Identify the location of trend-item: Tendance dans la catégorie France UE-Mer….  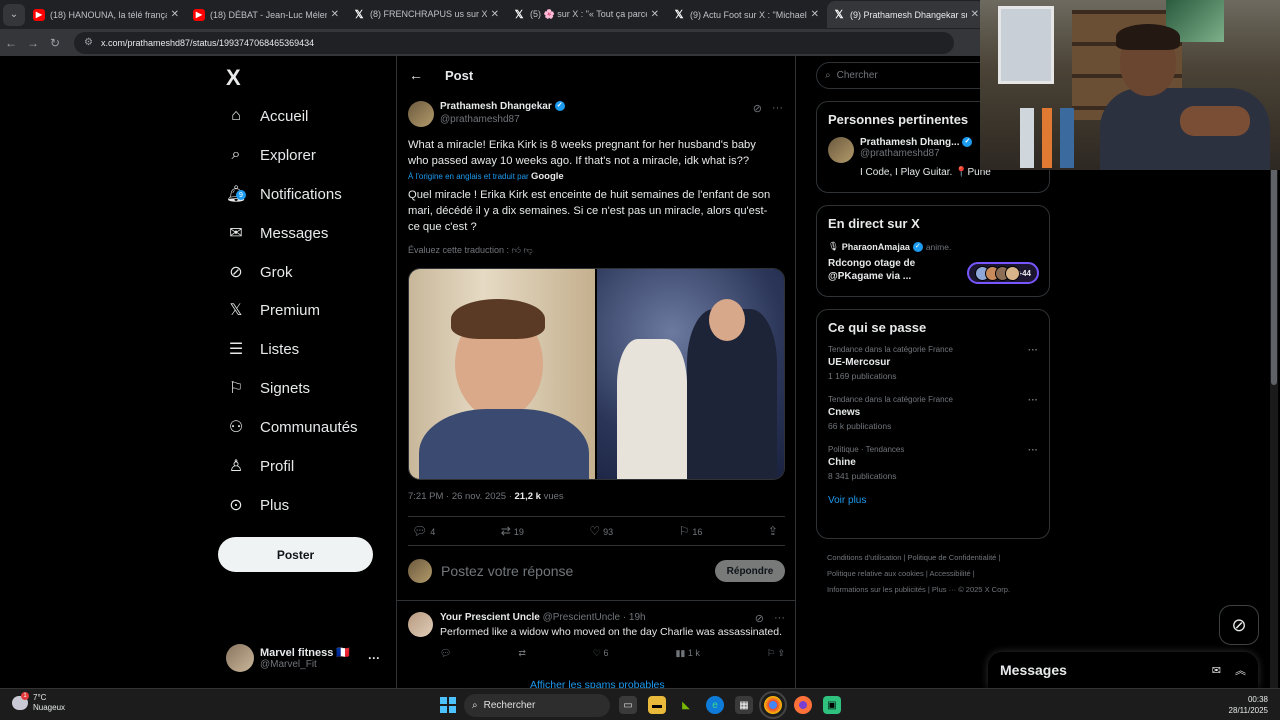
(933, 363).